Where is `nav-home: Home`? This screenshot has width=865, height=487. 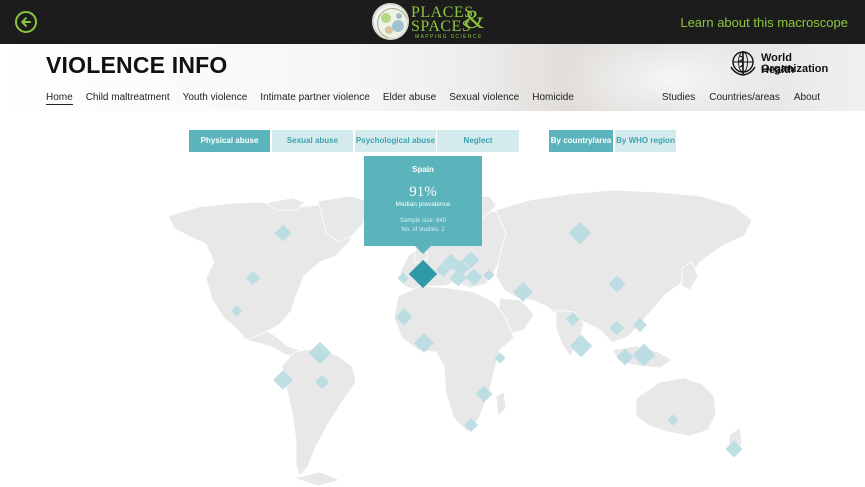 nav-home: Home is located at coordinates (59, 98).